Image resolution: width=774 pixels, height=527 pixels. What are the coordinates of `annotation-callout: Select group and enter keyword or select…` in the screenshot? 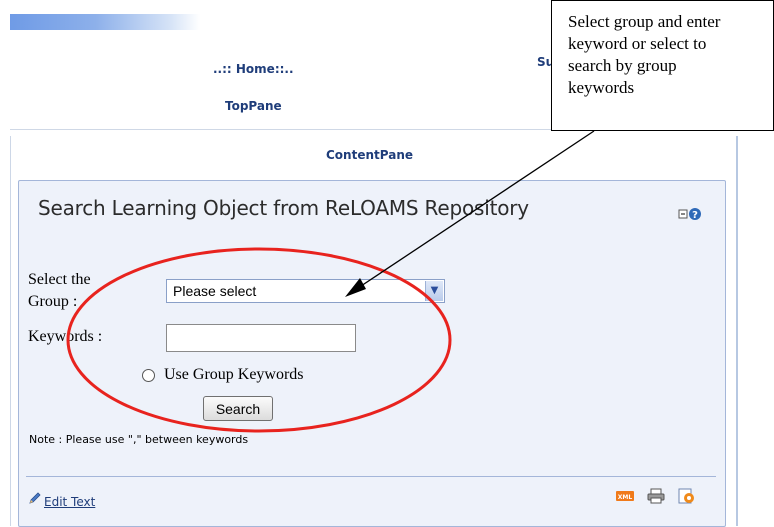 It's located at (662, 65).